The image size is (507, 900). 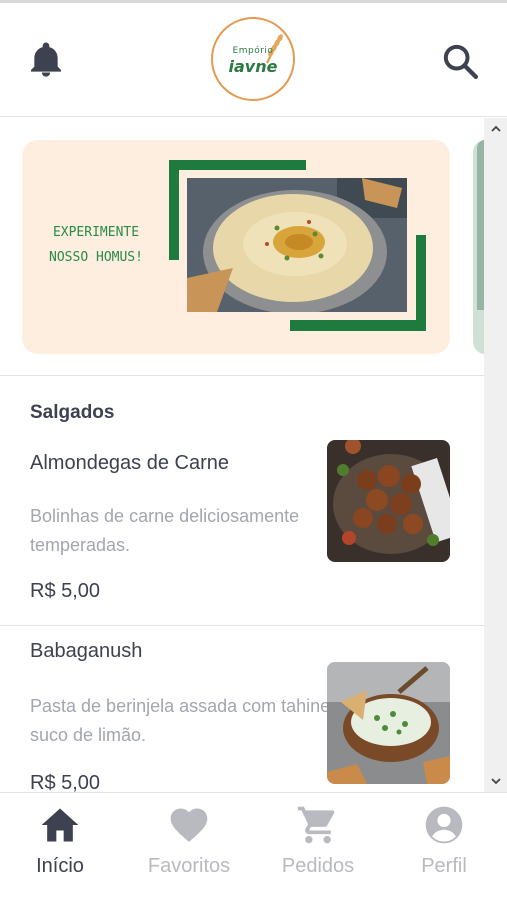 What do you see at coordinates (60, 846) in the screenshot?
I see `nav-item-inicio: Início` at bounding box center [60, 846].